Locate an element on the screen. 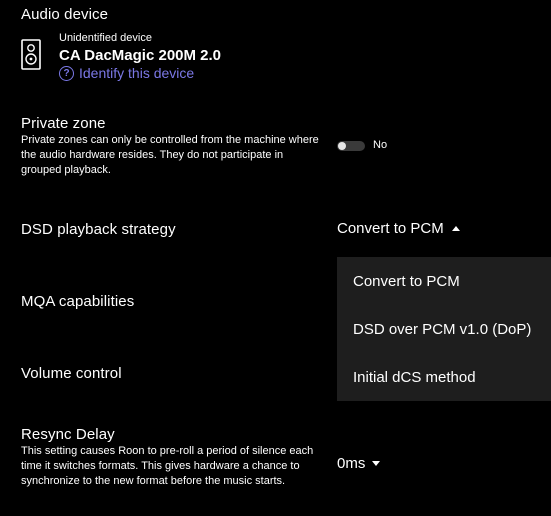 The height and width of the screenshot is (516, 551). resync-delay-selected: 0ms is located at coordinates (351, 463).